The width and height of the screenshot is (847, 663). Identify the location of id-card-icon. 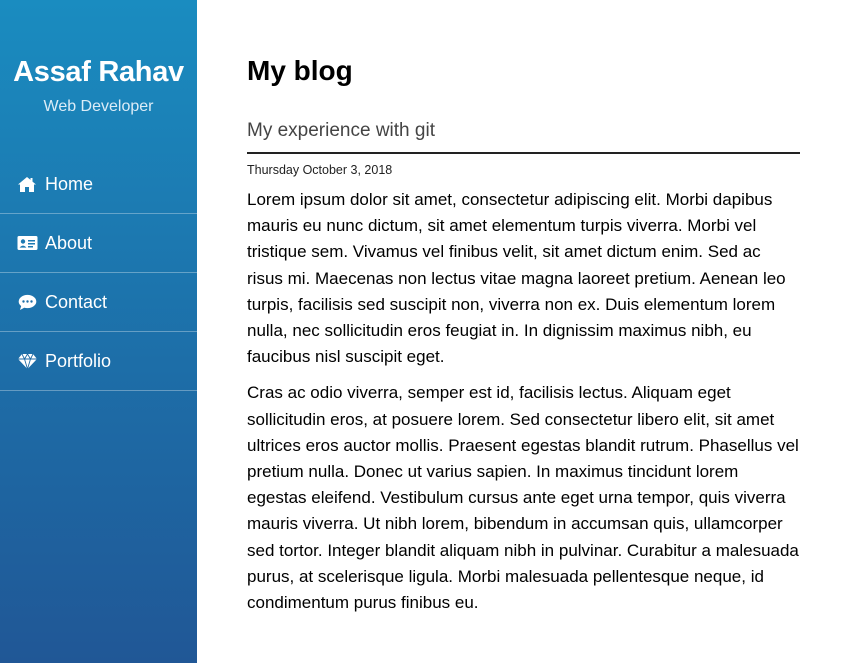
(27, 243).